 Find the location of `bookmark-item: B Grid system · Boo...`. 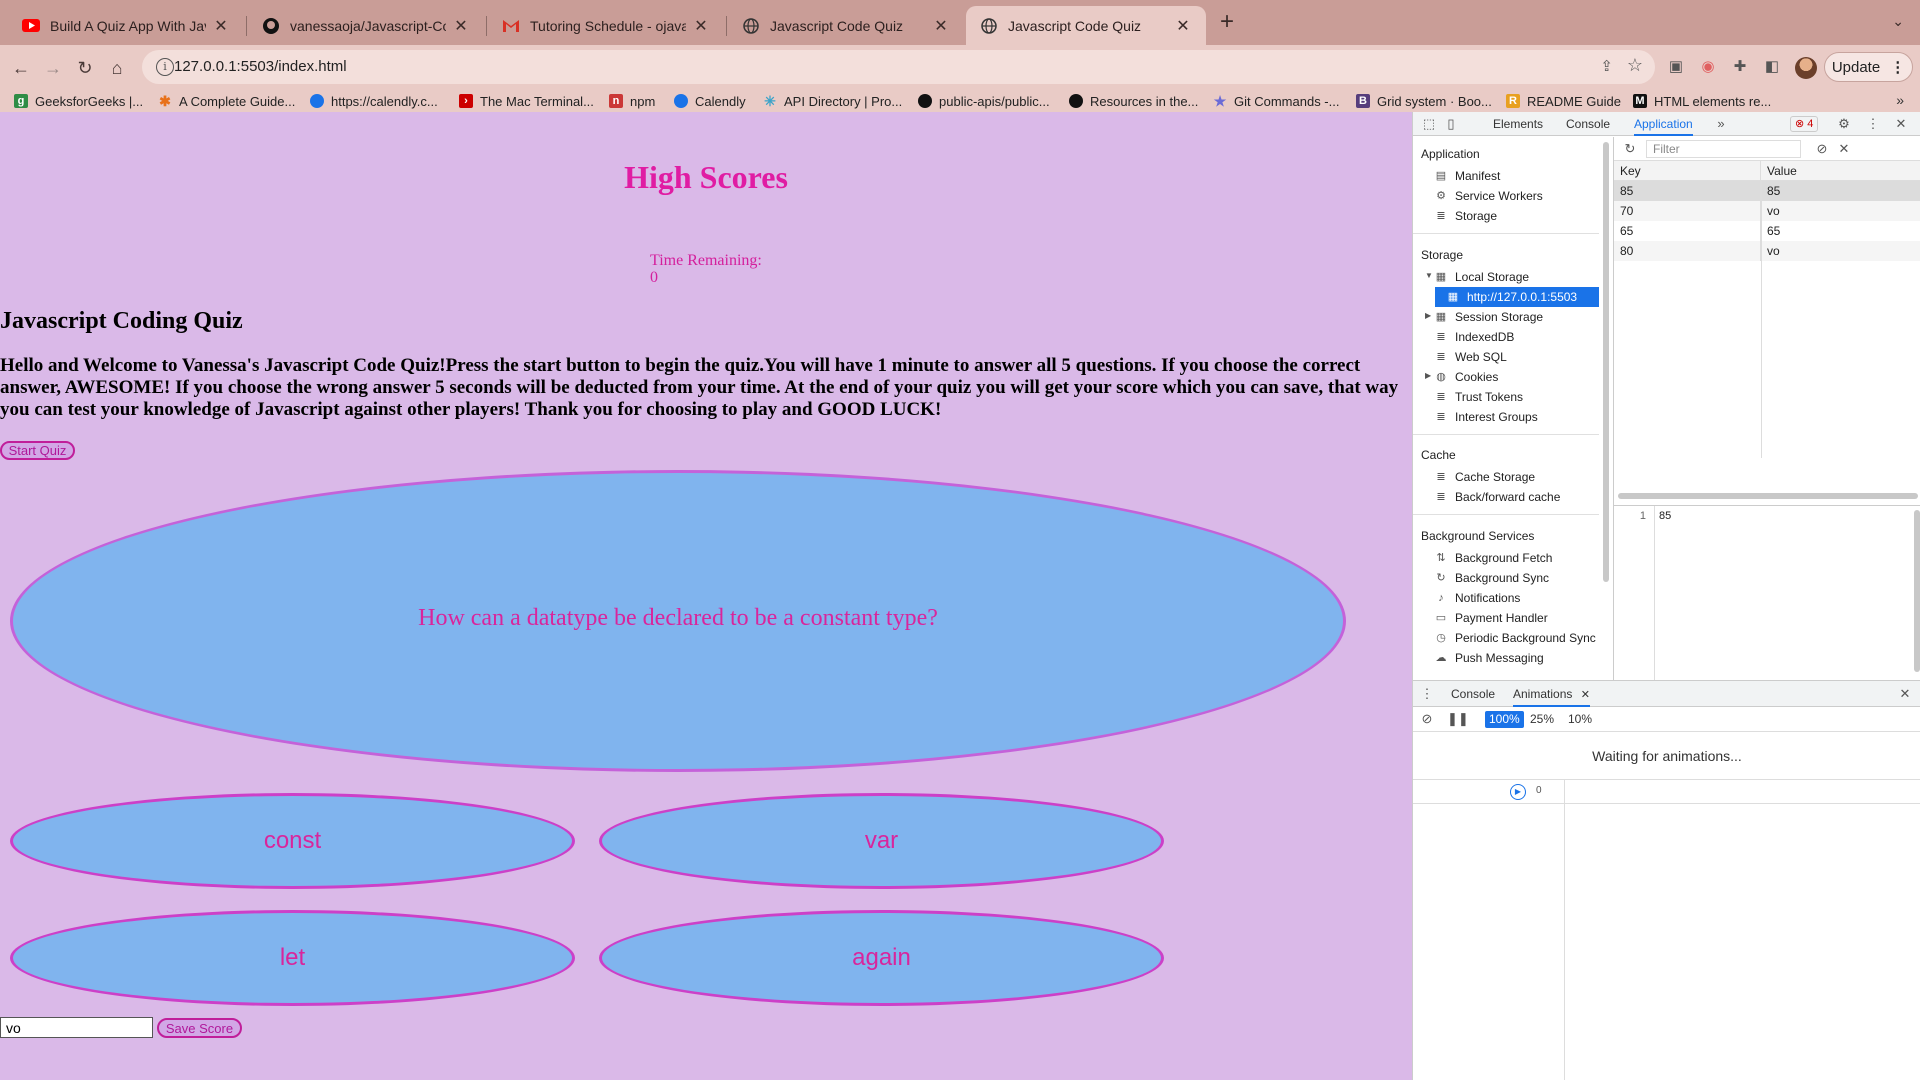

bookmark-item: B Grid system · Boo... is located at coordinates (1424, 101).